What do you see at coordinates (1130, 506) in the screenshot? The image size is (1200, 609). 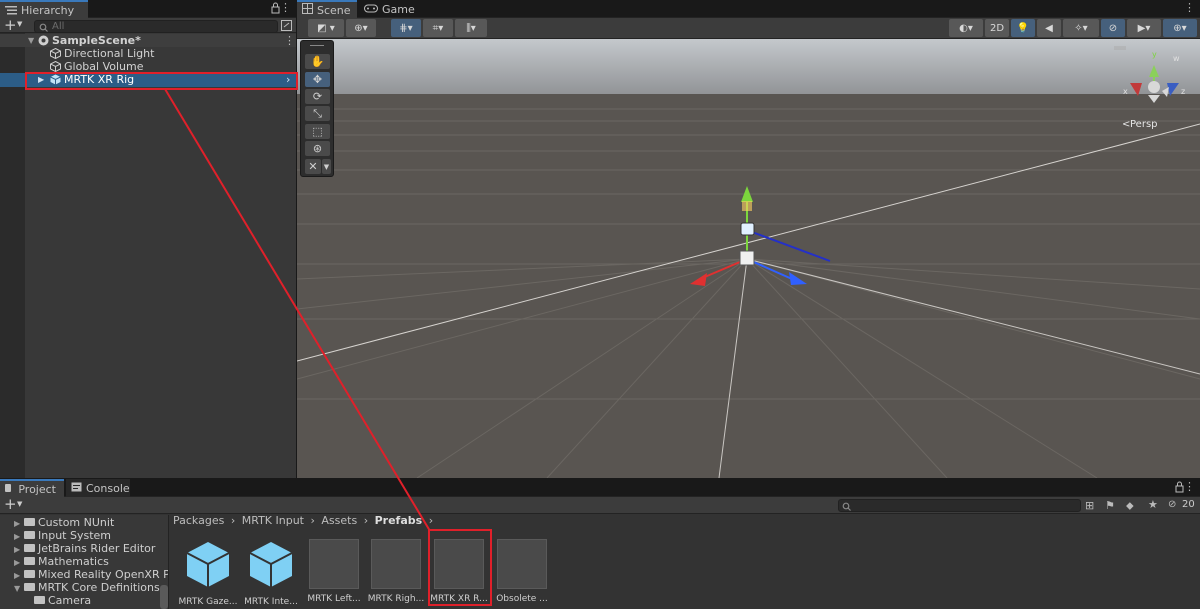 I see `tag-icon: ⬥` at bounding box center [1130, 506].